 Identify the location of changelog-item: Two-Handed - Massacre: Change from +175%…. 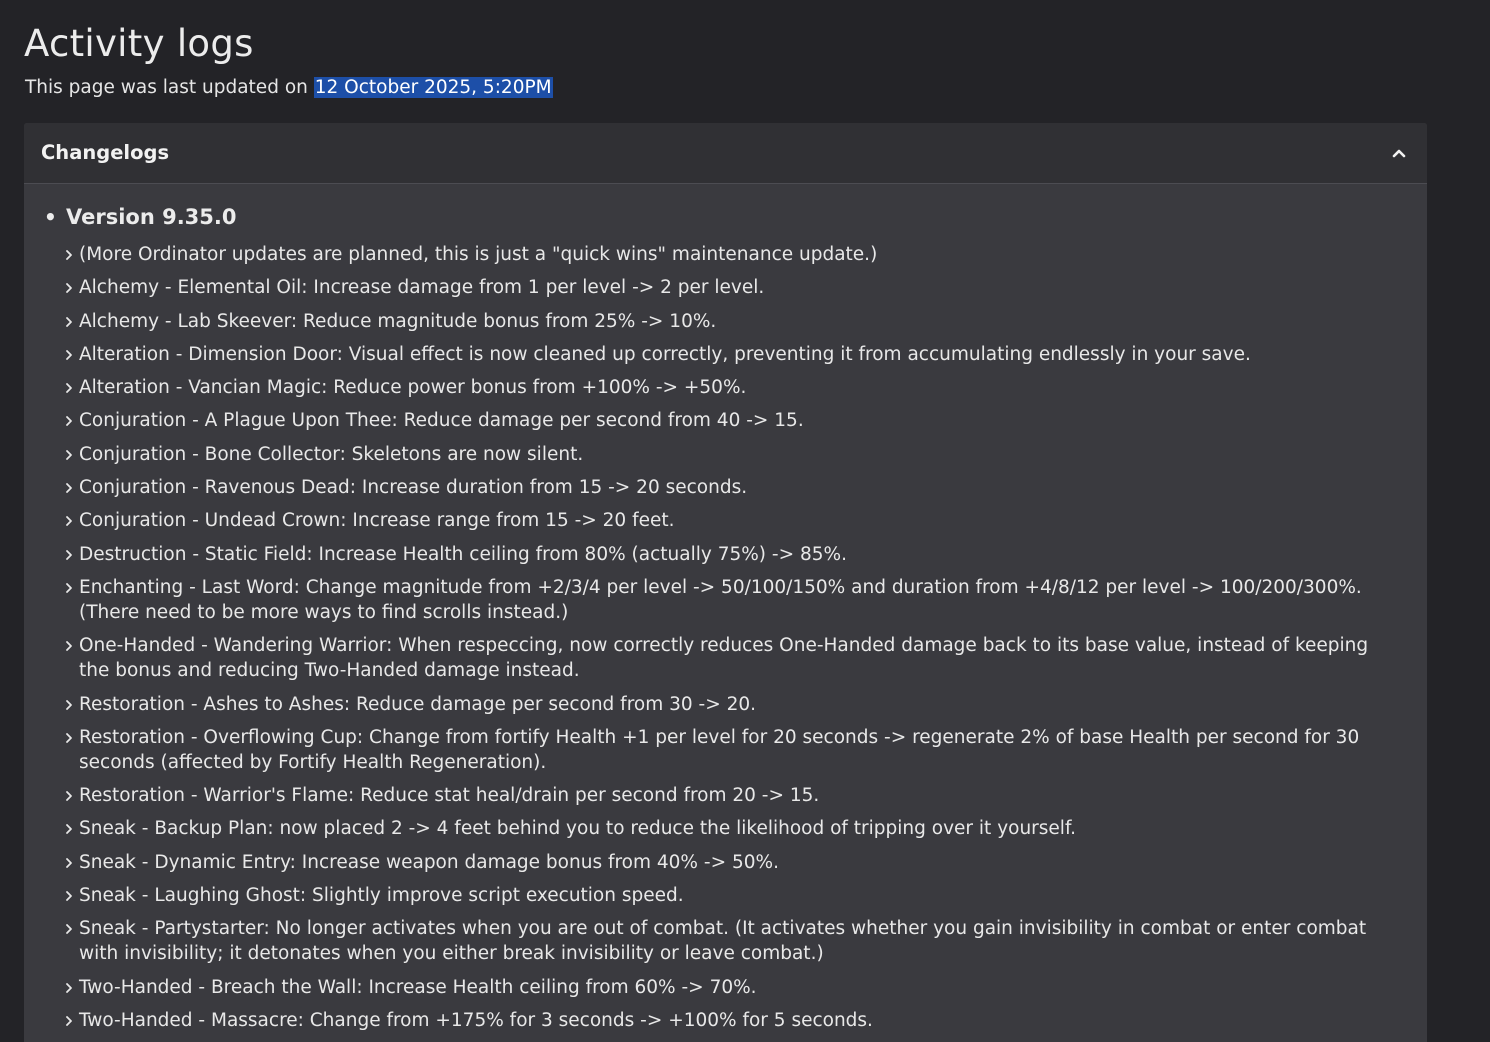
(734, 1020).